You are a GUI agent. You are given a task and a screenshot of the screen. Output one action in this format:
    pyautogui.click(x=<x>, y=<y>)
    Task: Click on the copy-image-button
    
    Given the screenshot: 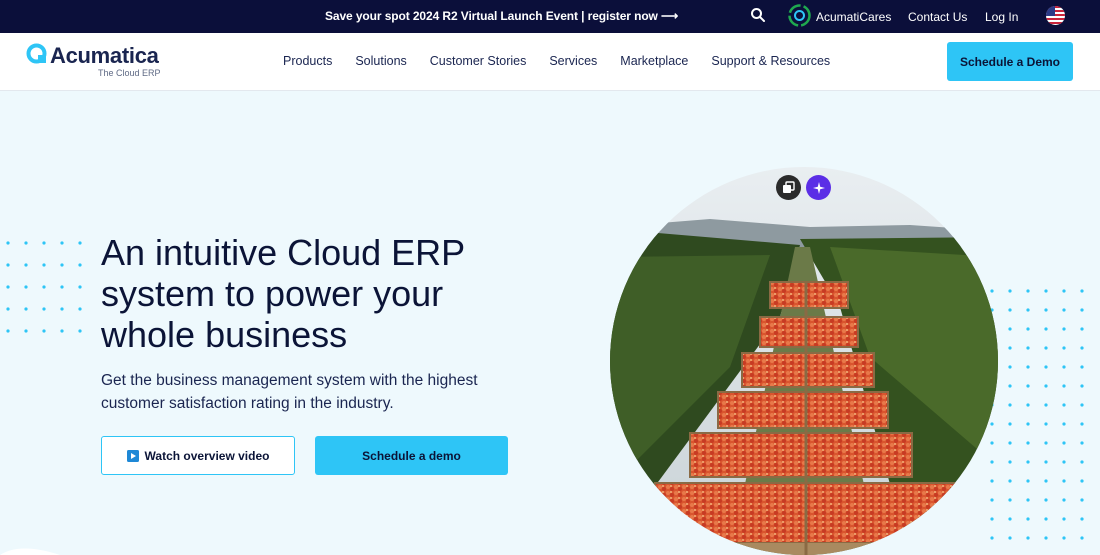 What is the action you would take?
    pyautogui.click(x=788, y=187)
    